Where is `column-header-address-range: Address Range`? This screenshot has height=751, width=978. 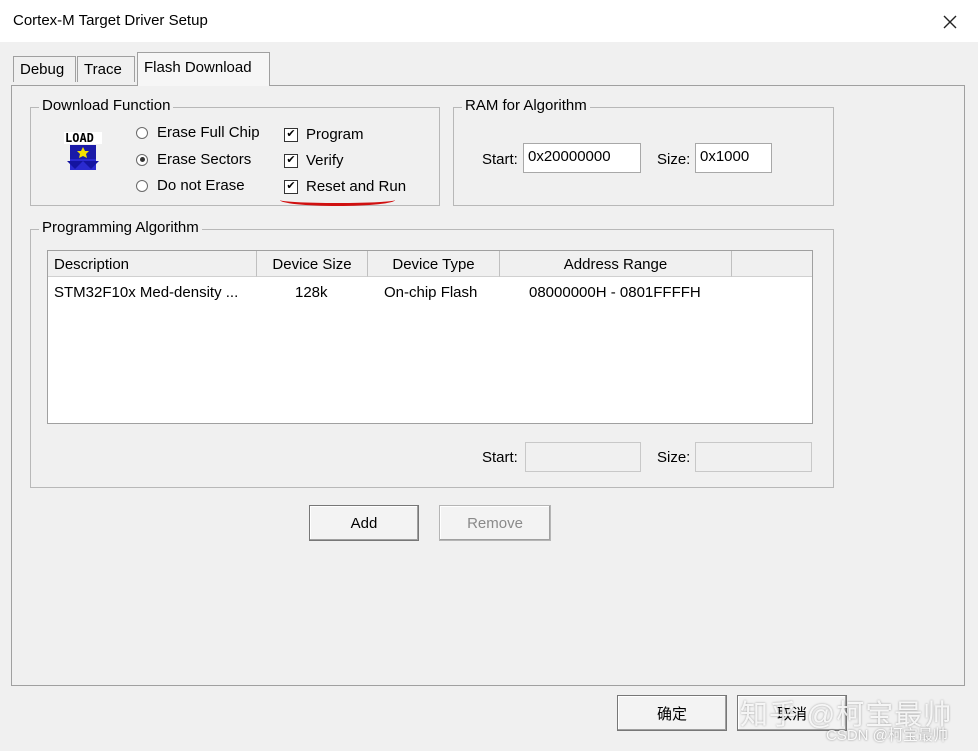
column-header-address-range: Address Range is located at coordinates (616, 264).